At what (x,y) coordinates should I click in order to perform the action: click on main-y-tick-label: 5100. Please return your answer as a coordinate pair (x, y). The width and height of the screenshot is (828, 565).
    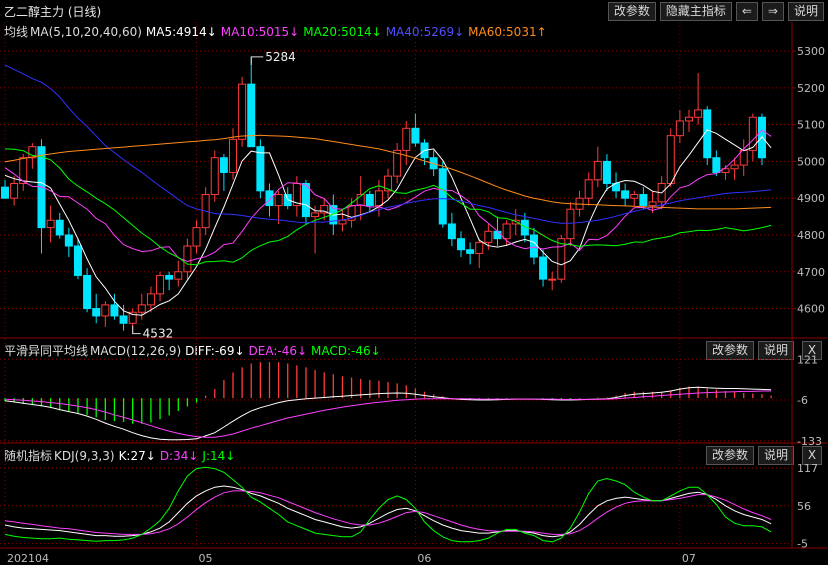
    Looking at the image, I should click on (811, 125).